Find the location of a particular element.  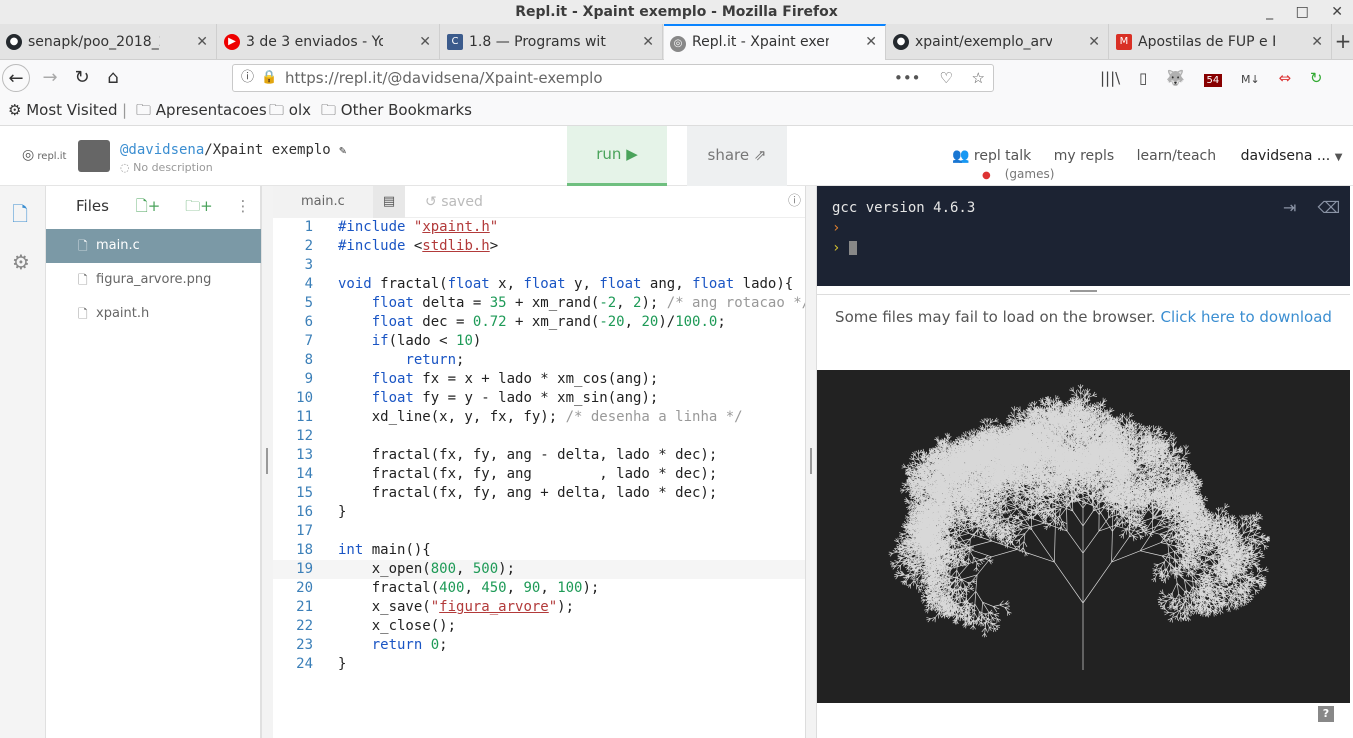

editor-tab-main-c: main.c ▤ is located at coordinates (339, 202).